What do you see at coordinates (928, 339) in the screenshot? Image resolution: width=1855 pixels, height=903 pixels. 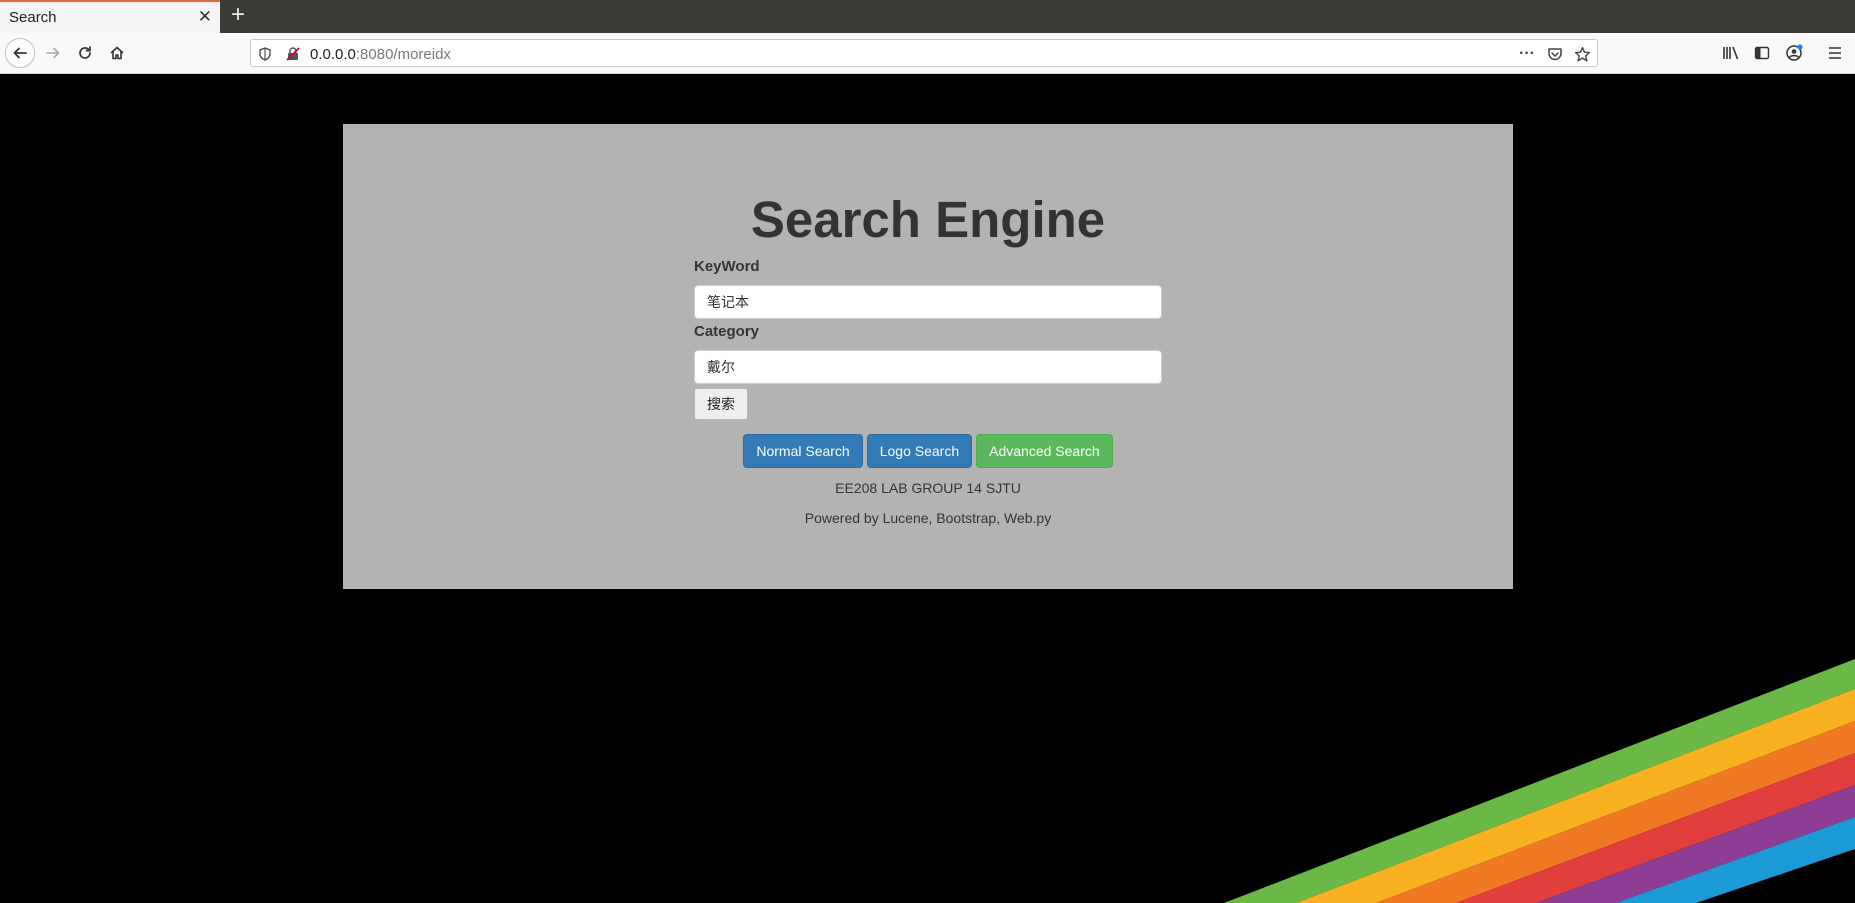 I see `search-form: KeyWord Category 搜索` at bounding box center [928, 339].